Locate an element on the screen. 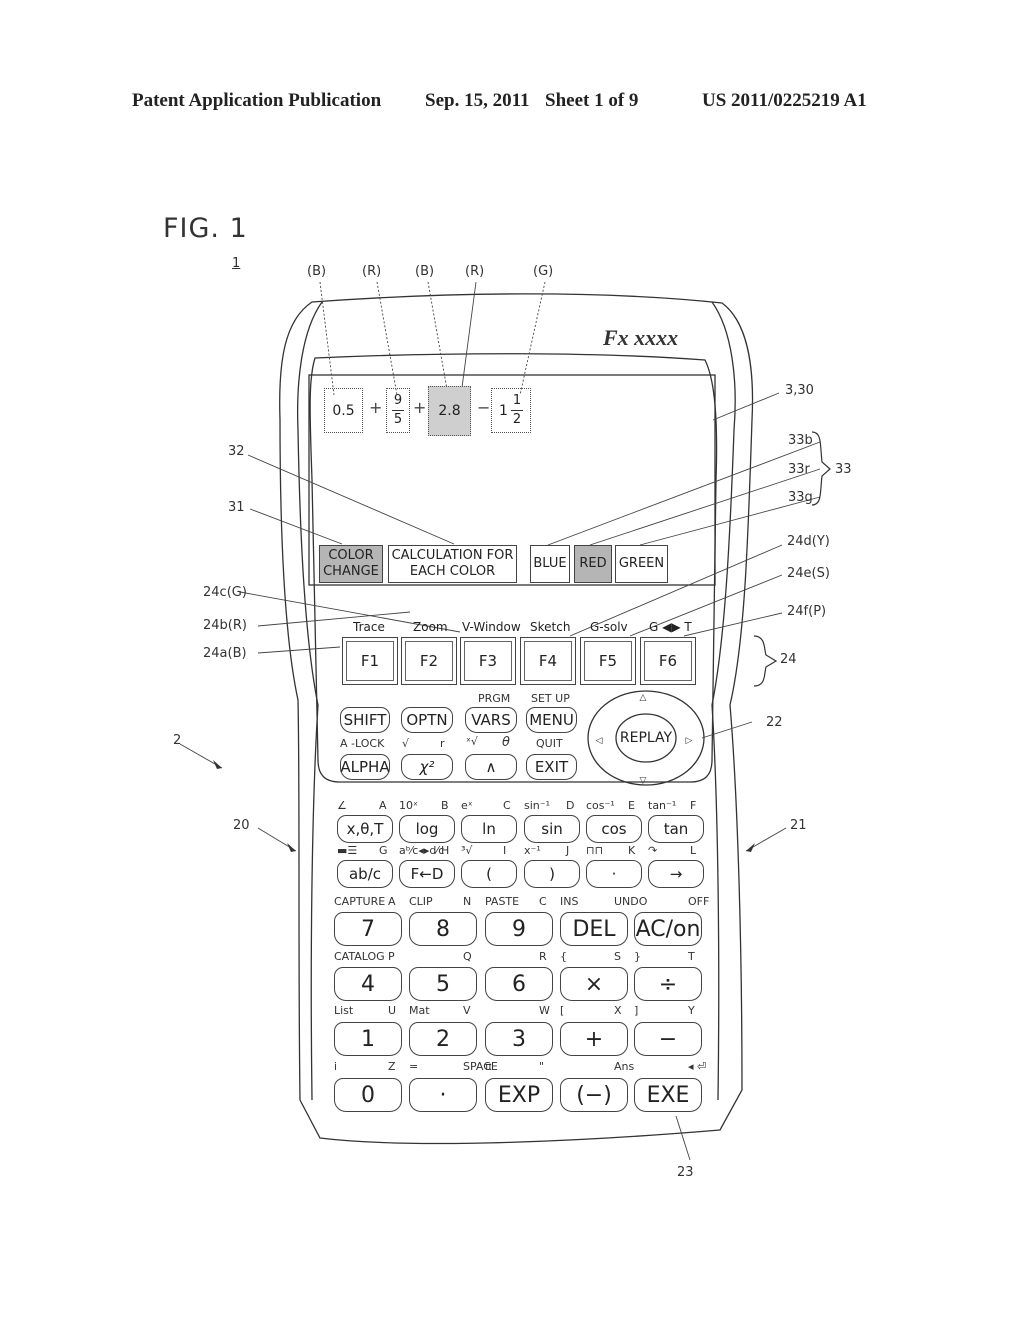 The width and height of the screenshot is (1024, 1320). sci-row2-secondary-right: J is located at coordinates (568, 850).